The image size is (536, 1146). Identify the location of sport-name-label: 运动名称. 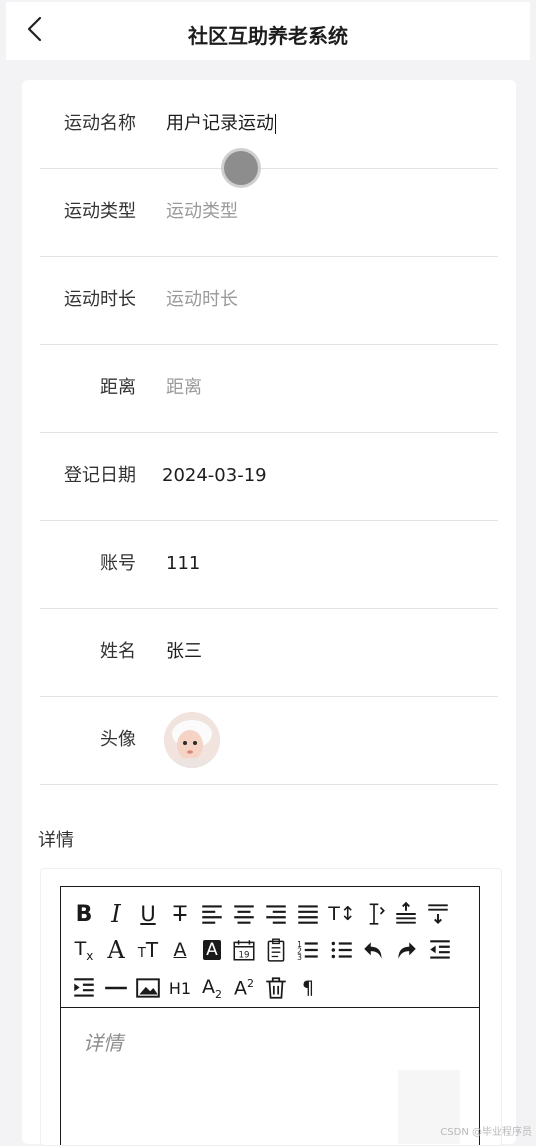
(100, 123).